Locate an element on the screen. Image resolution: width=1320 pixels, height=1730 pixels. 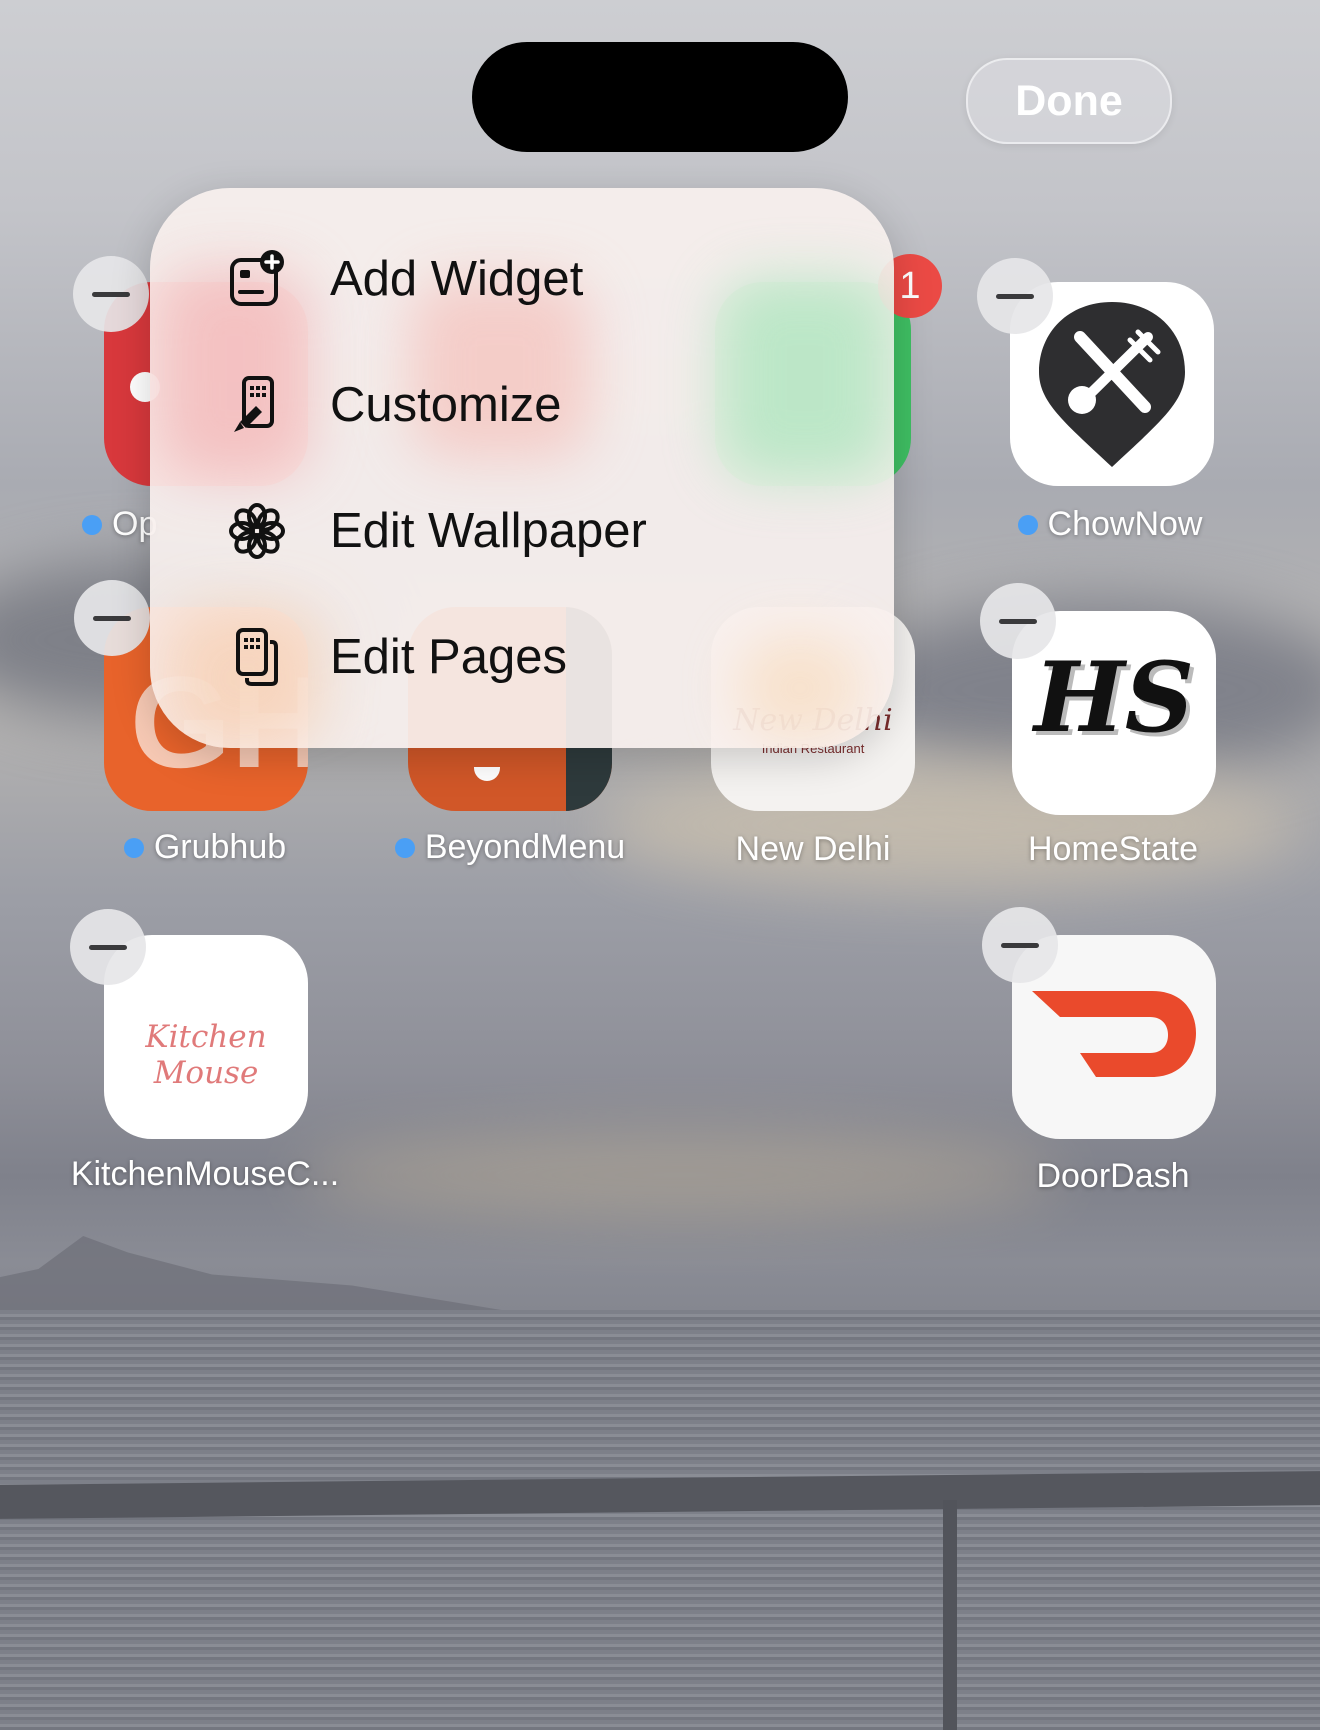
menu-item-customize: Customize is located at coordinates (522, 405).